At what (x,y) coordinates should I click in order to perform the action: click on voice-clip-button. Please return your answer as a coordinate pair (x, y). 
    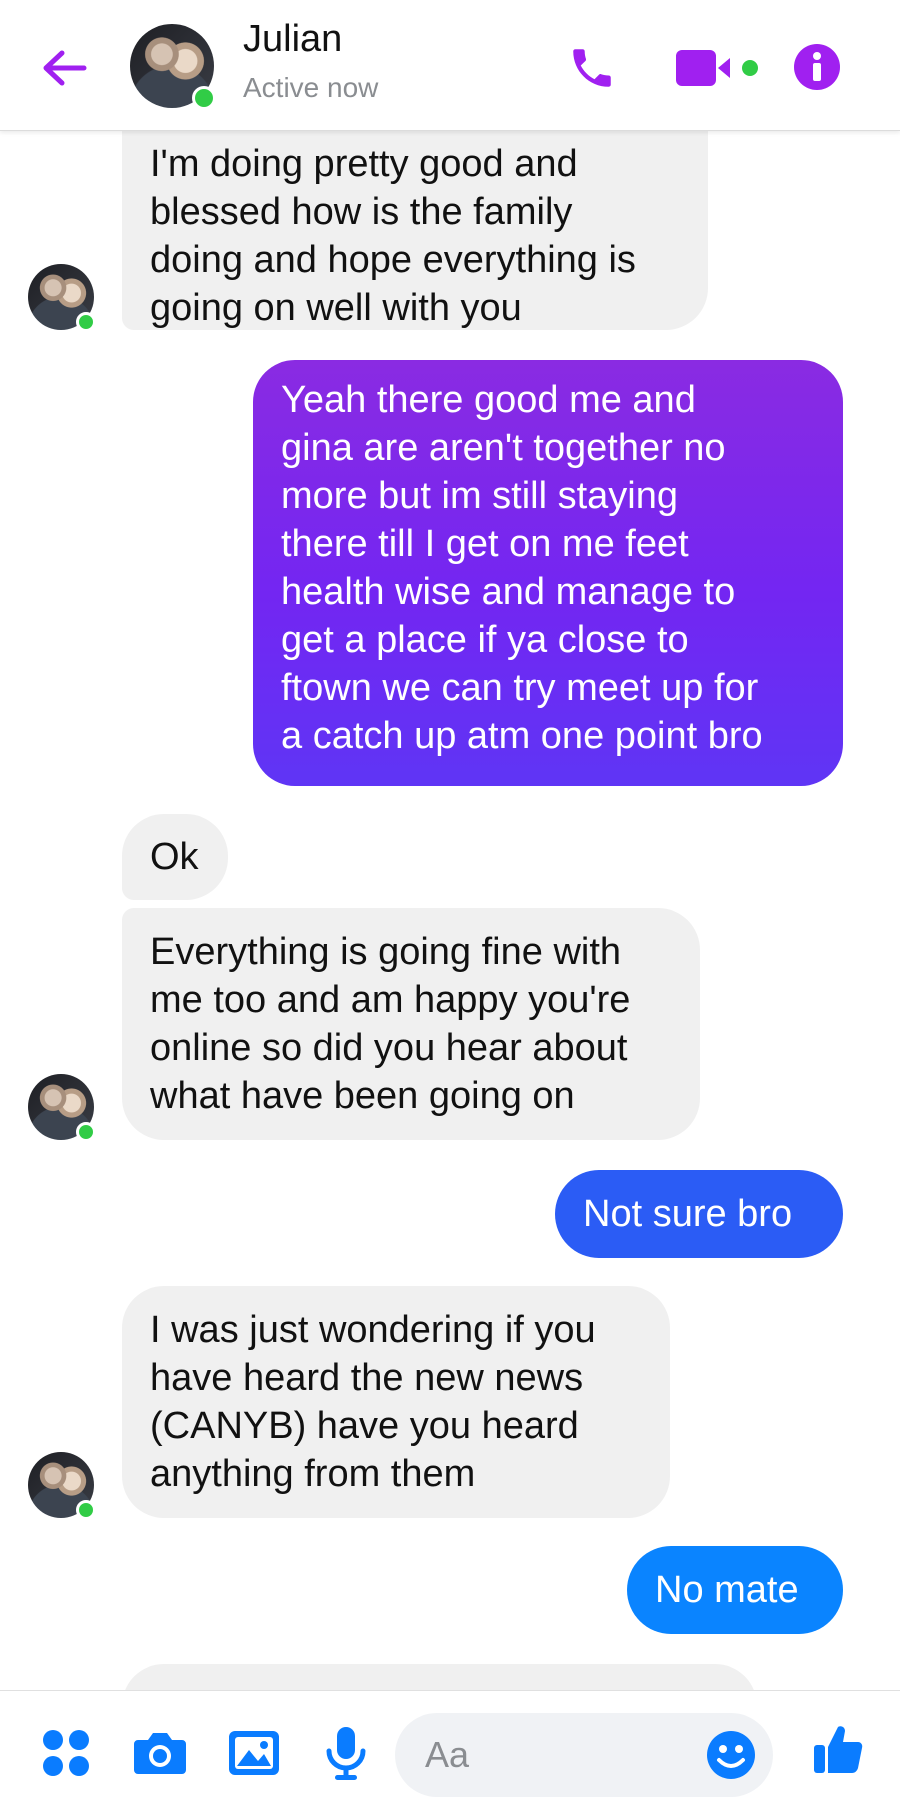
    Looking at the image, I should click on (346, 1753).